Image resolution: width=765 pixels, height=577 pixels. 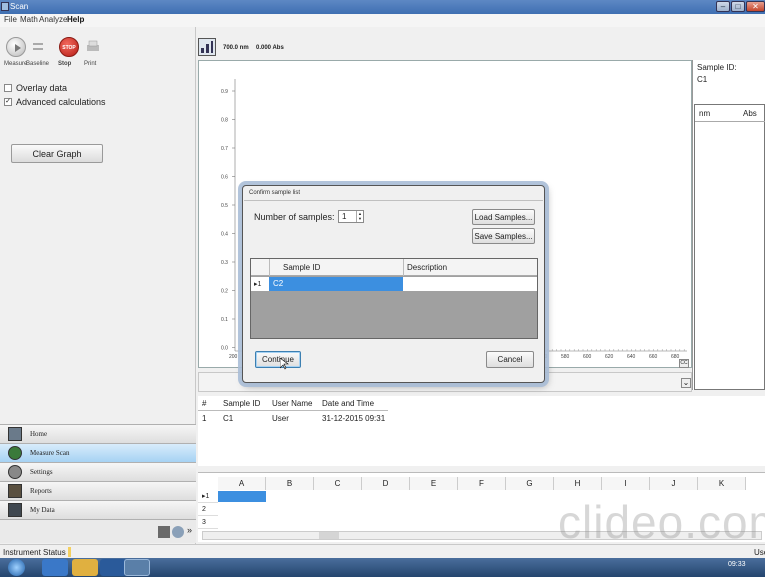 I want to click on nav-settings: Settings, so click(x=98, y=471).